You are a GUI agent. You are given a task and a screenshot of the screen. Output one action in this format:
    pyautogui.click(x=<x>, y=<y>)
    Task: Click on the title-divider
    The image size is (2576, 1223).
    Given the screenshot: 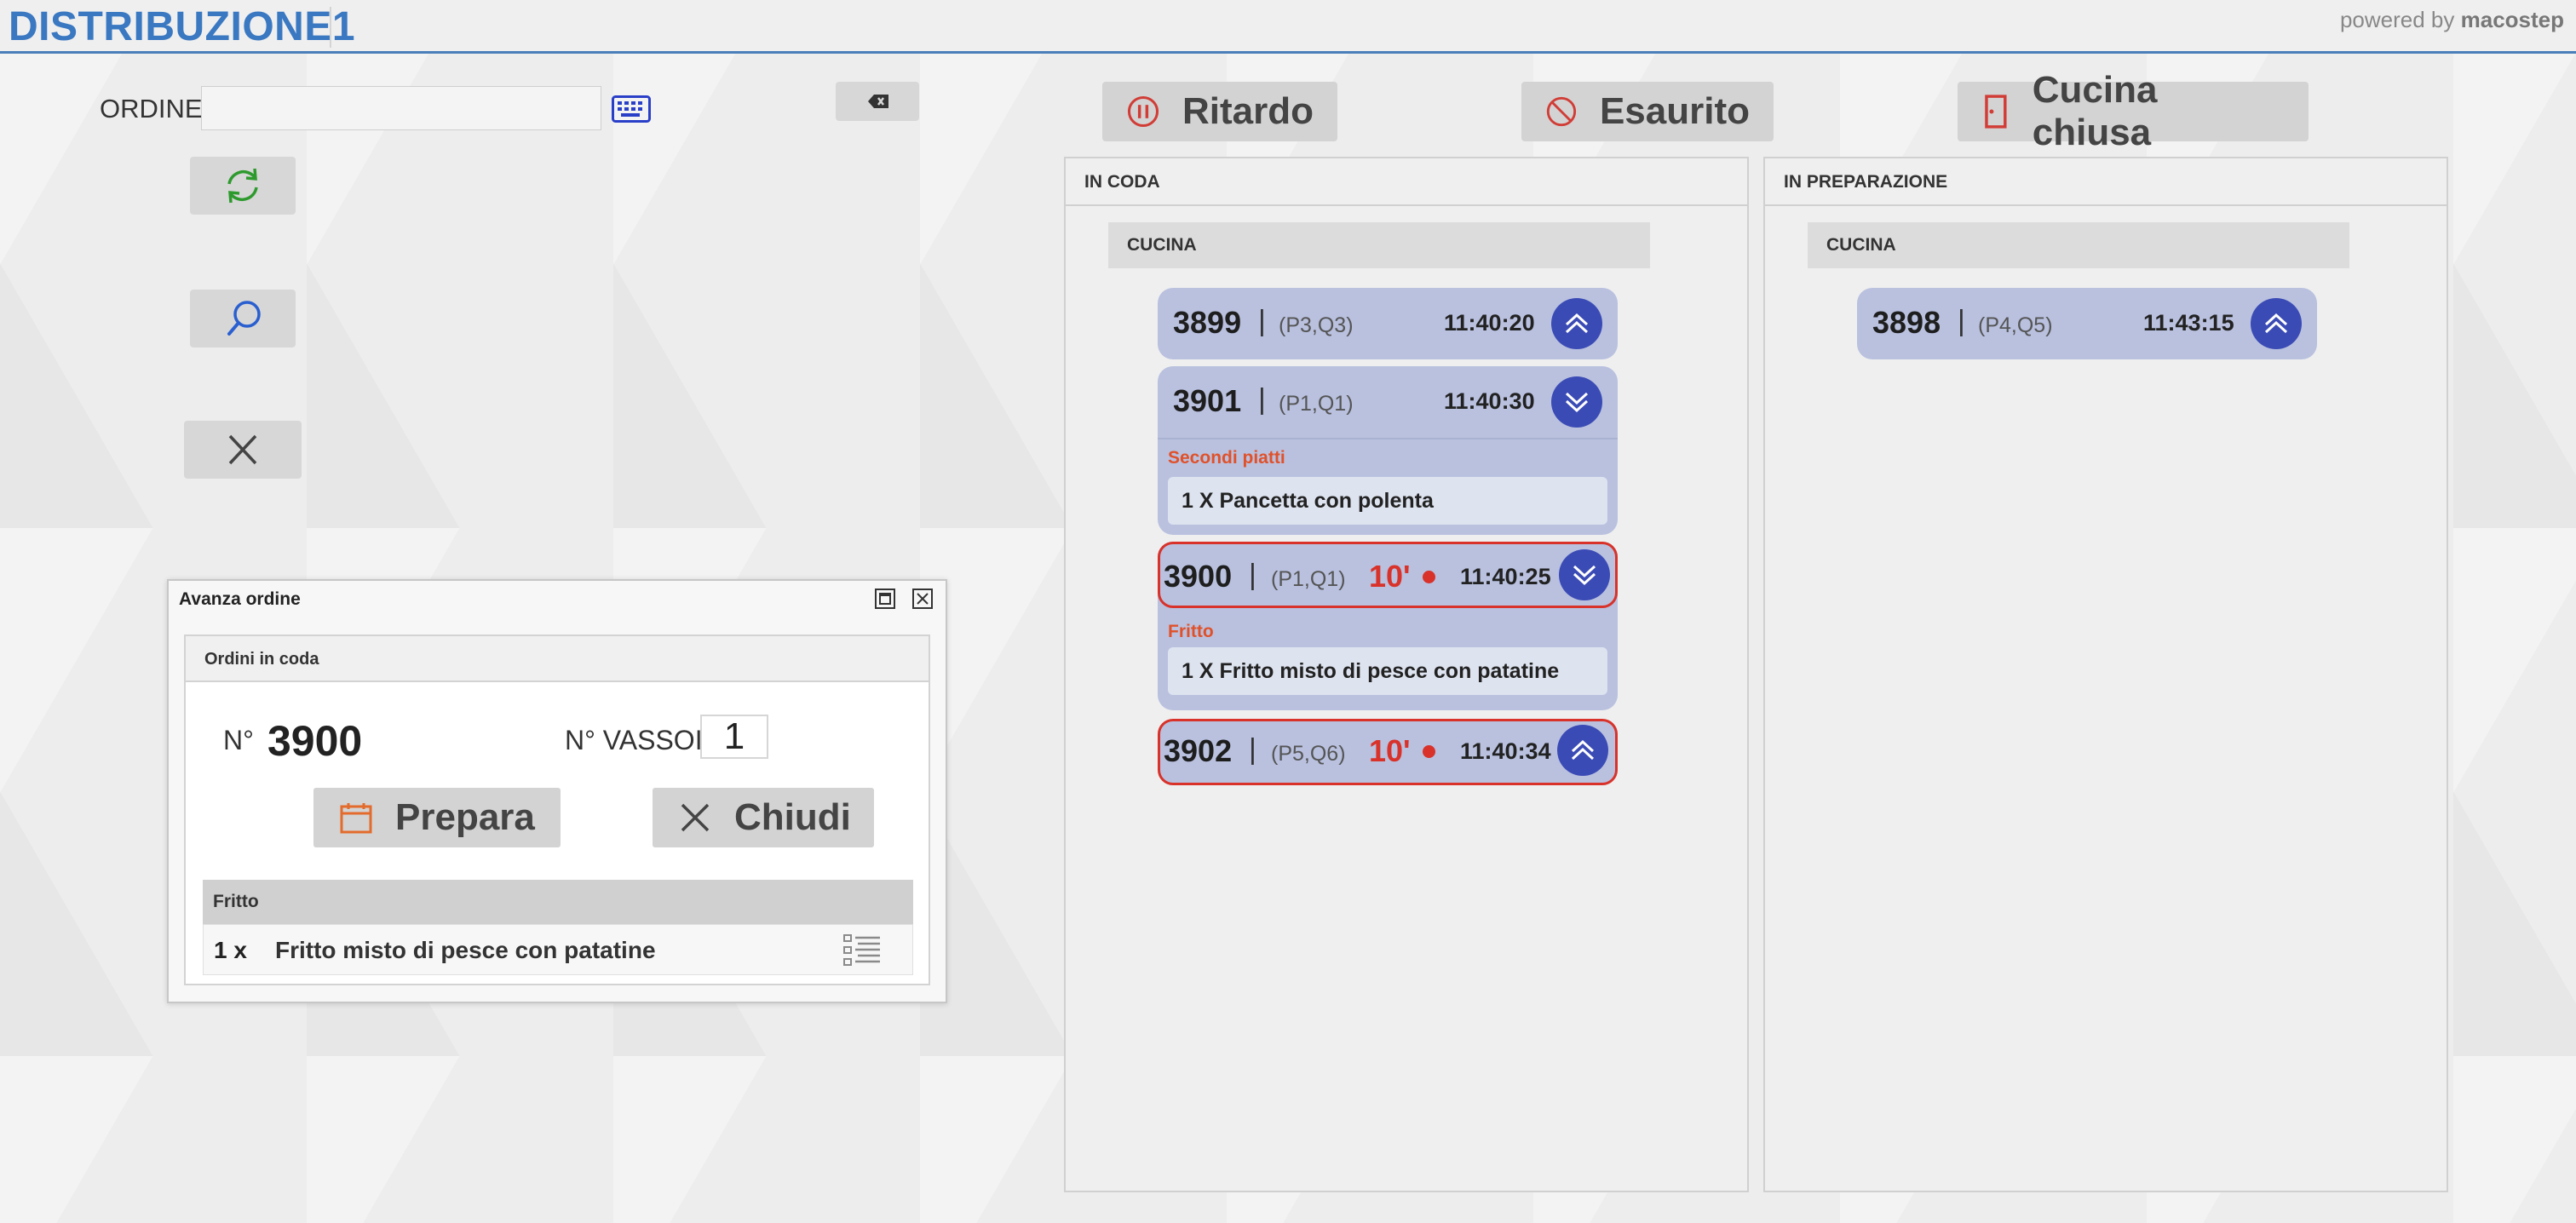 What is the action you would take?
    pyautogui.click(x=331, y=28)
    